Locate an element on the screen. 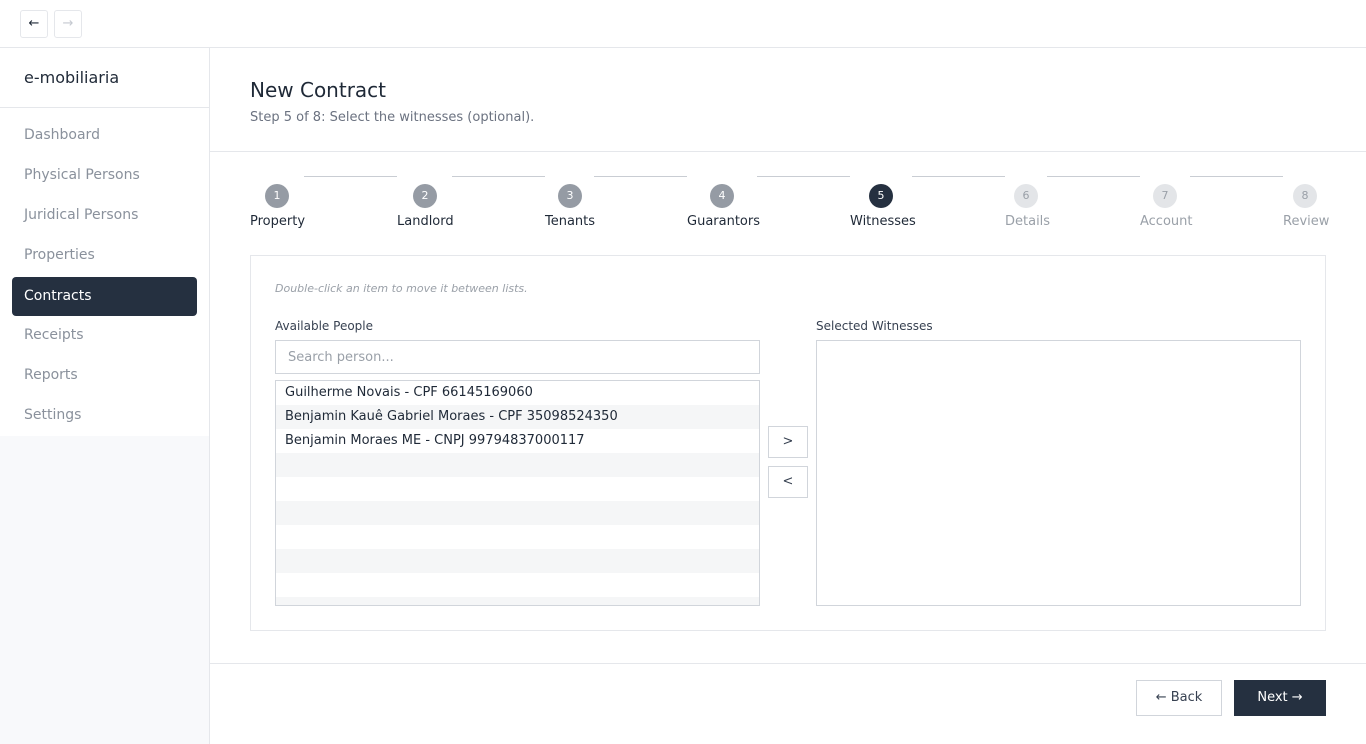 The image size is (1366, 744). step-6-label: Details is located at coordinates (1028, 221).